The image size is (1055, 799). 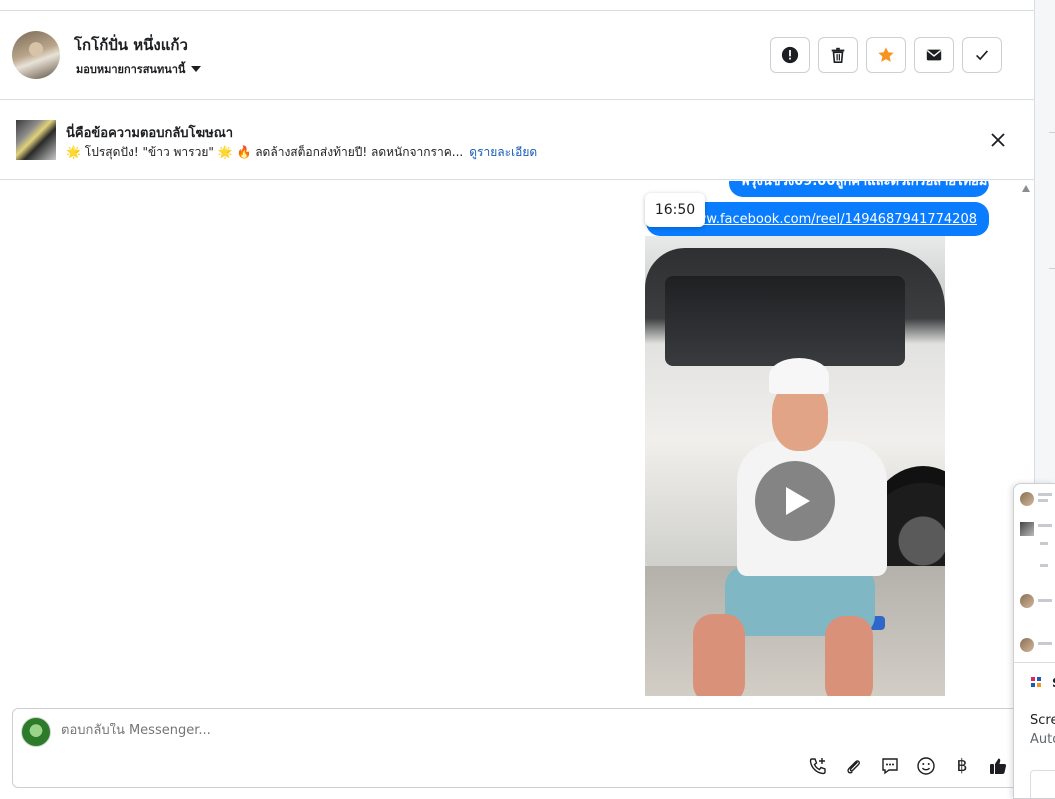 I want to click on call-button, so click(x=818, y=766).